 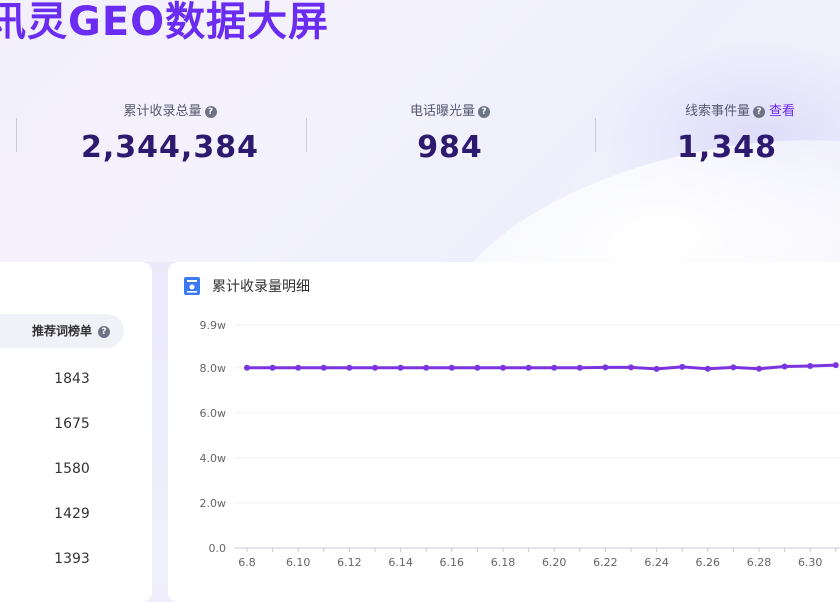 What do you see at coordinates (554, 562) in the screenshot?
I see `x-tick-label: 6.20` at bounding box center [554, 562].